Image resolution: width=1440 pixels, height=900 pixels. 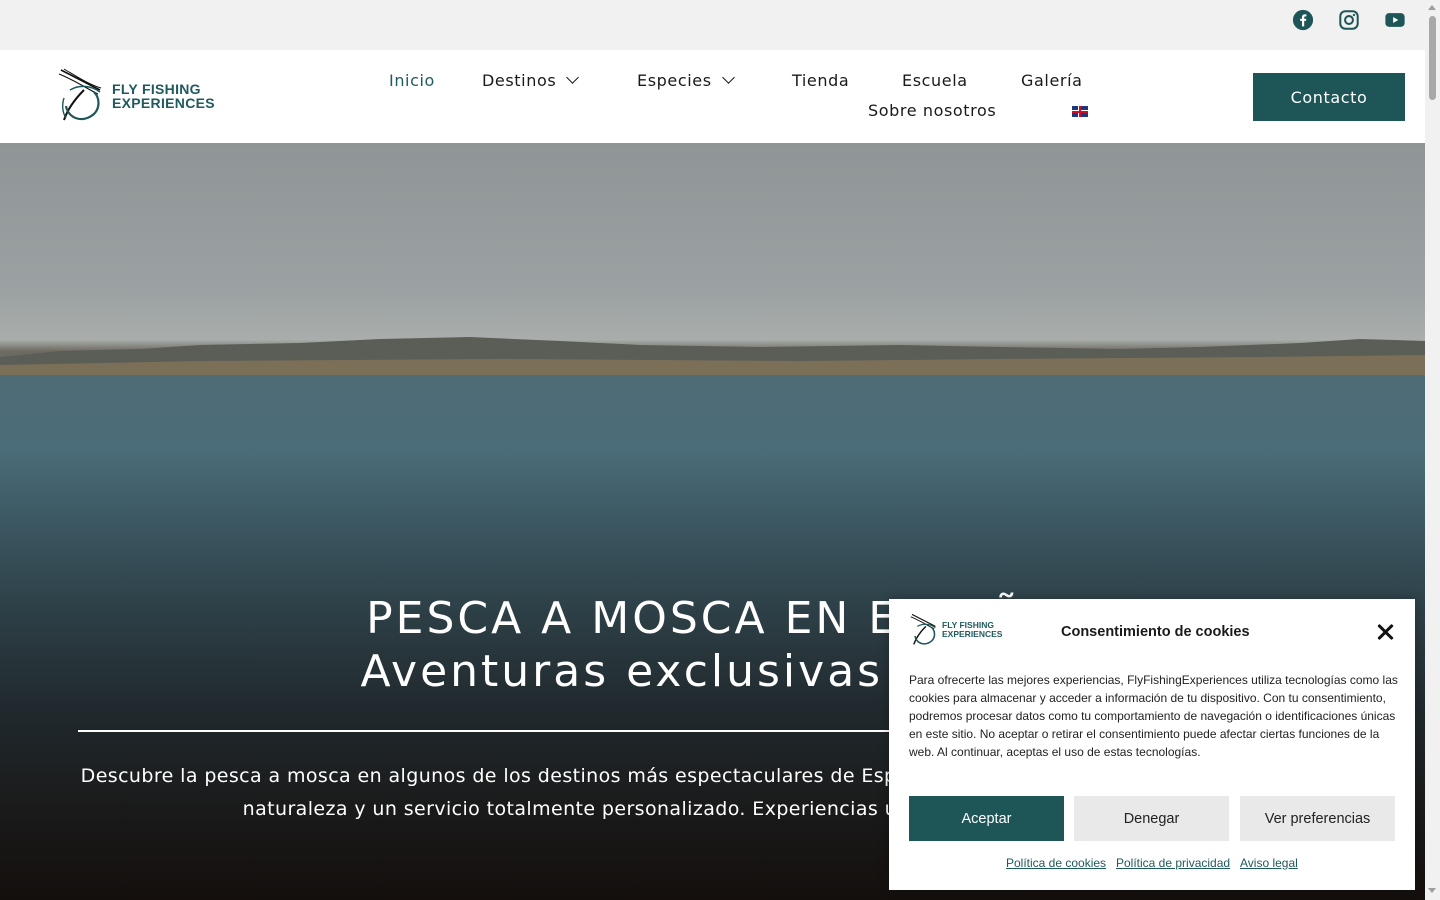 I want to click on accept-button: Aceptar, so click(x=986, y=818).